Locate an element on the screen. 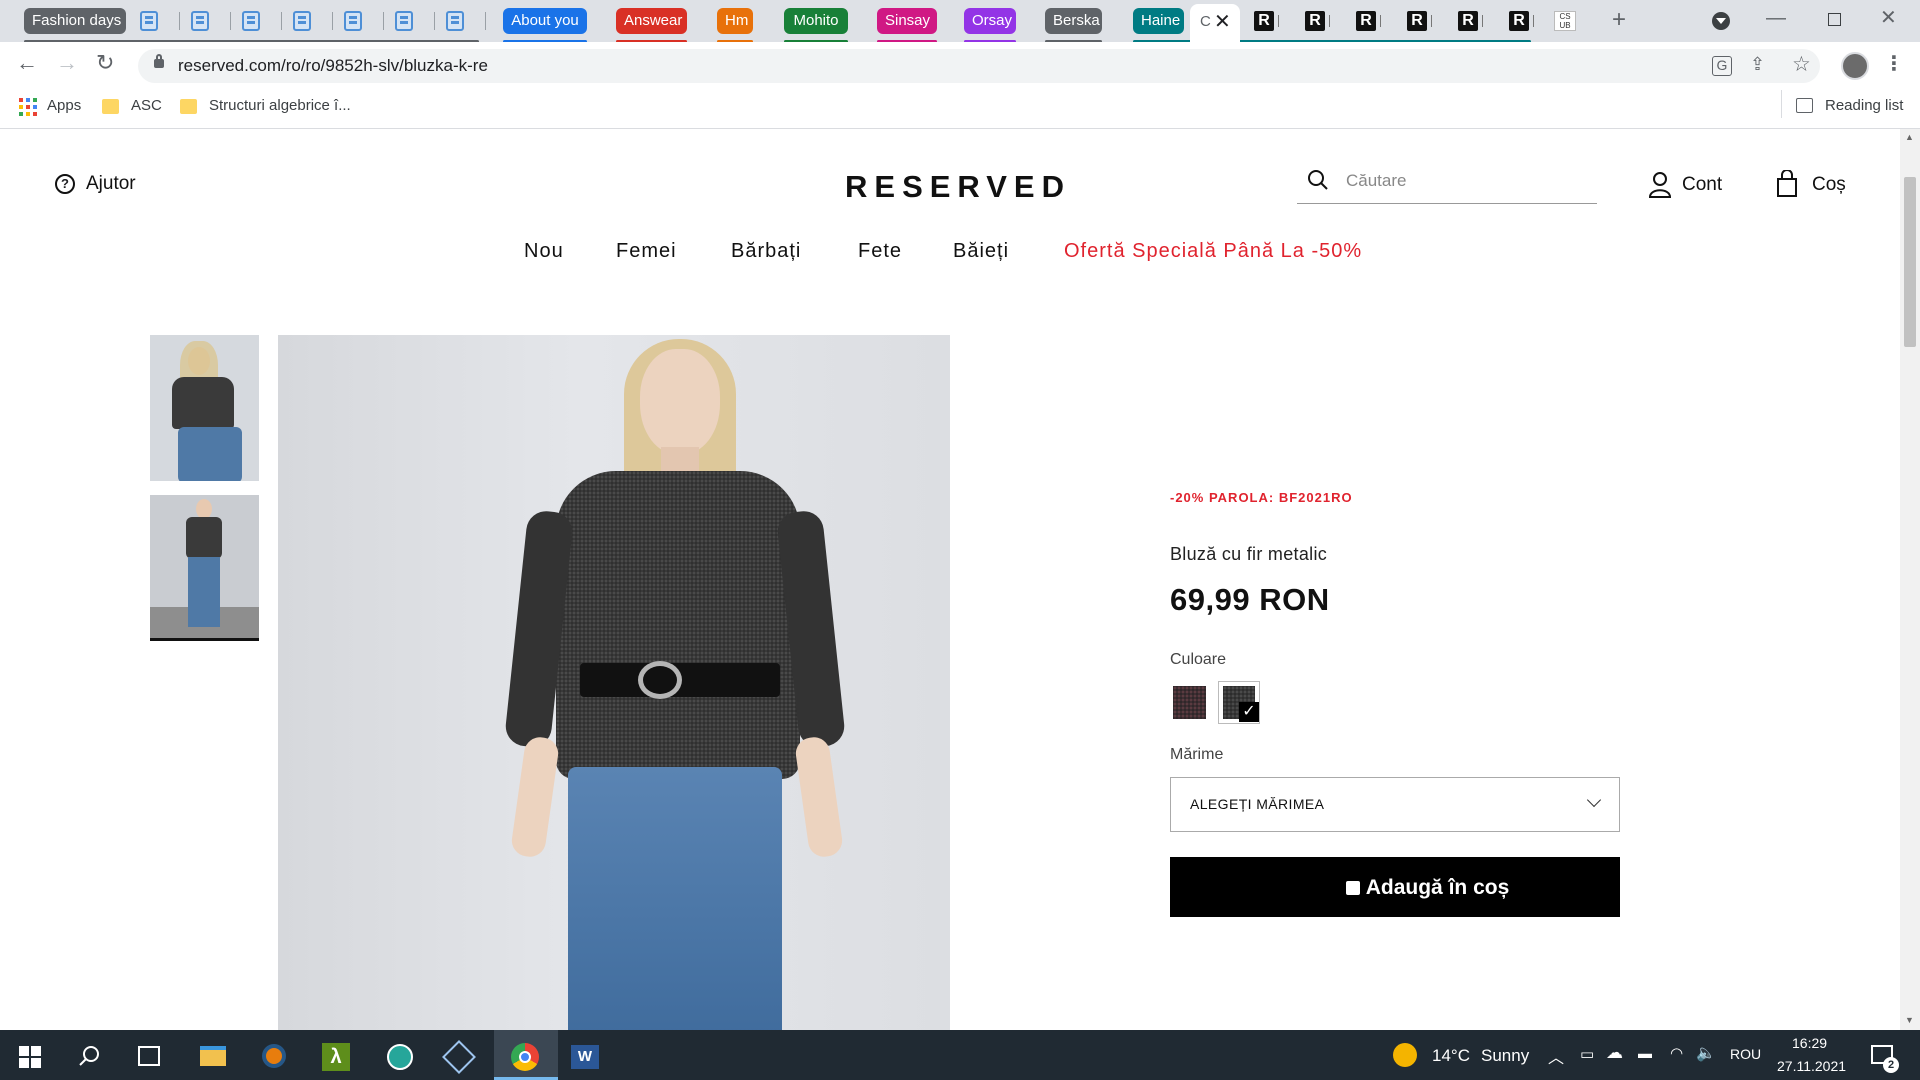 The image size is (1920, 1080). cart-icon is located at coordinates (1787, 184).